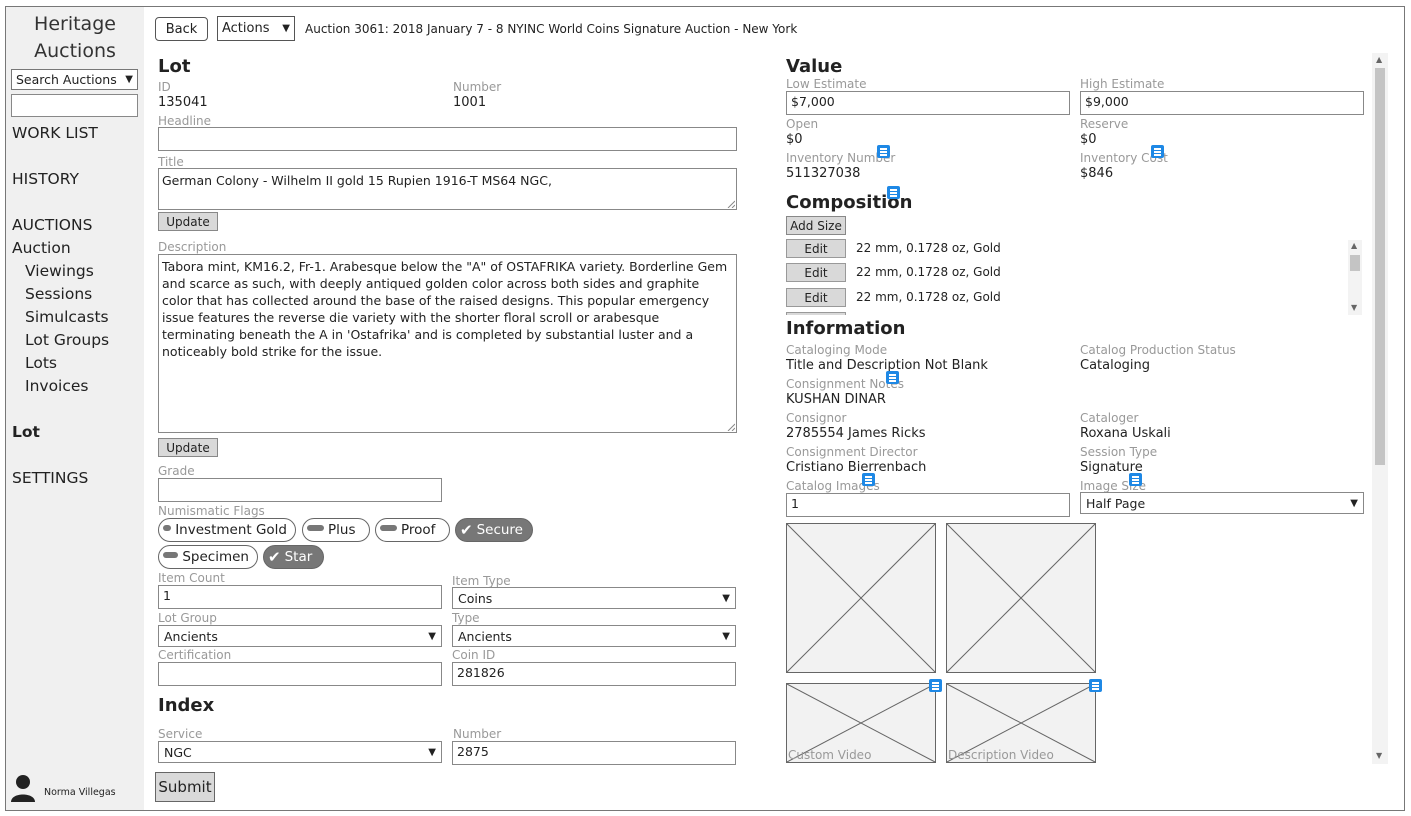 This screenshot has width=1411, height=816. I want to click on type-value: Ancients, so click(485, 636).